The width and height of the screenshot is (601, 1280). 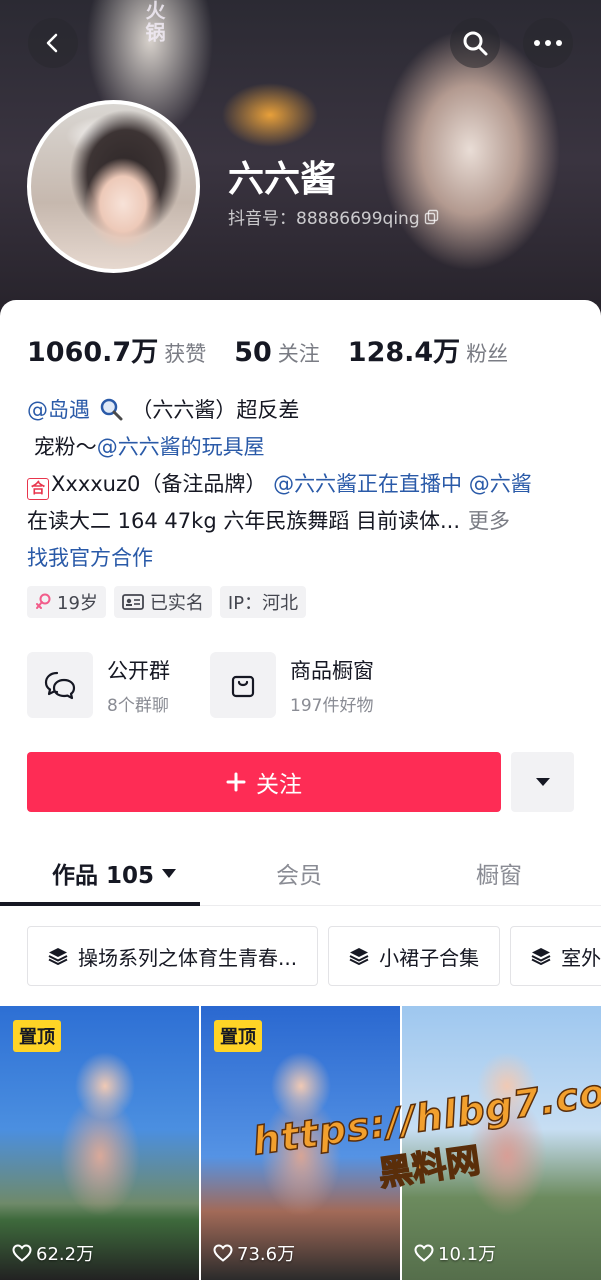 I want to click on recommend-dropdown-button, so click(x=542, y=782).